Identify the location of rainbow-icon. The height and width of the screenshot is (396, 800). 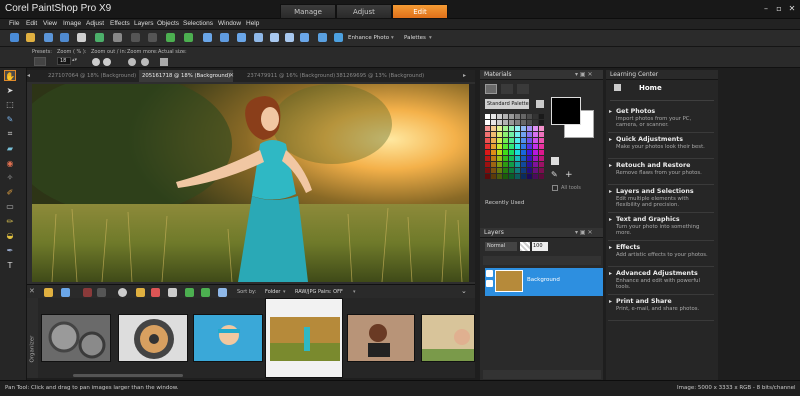
(507, 89).